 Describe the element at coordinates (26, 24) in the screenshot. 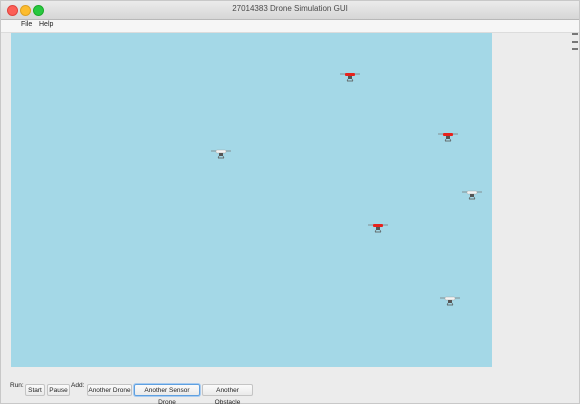

I see `menu-file: File` at that location.